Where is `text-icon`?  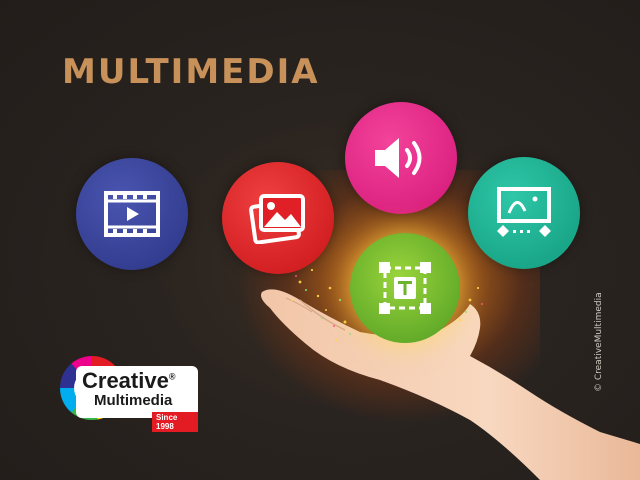
text-icon is located at coordinates (405, 288).